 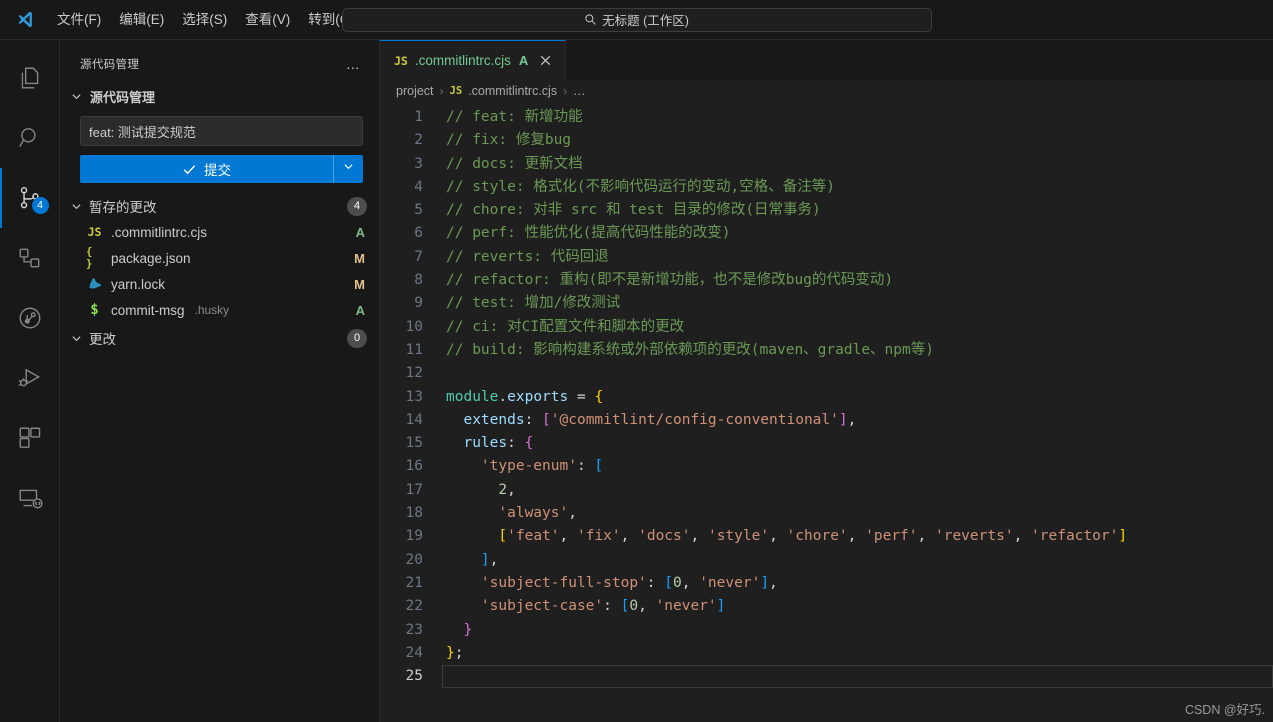 I want to click on code-token: '@commitlint/config-conventional', so click(x=694, y=419).